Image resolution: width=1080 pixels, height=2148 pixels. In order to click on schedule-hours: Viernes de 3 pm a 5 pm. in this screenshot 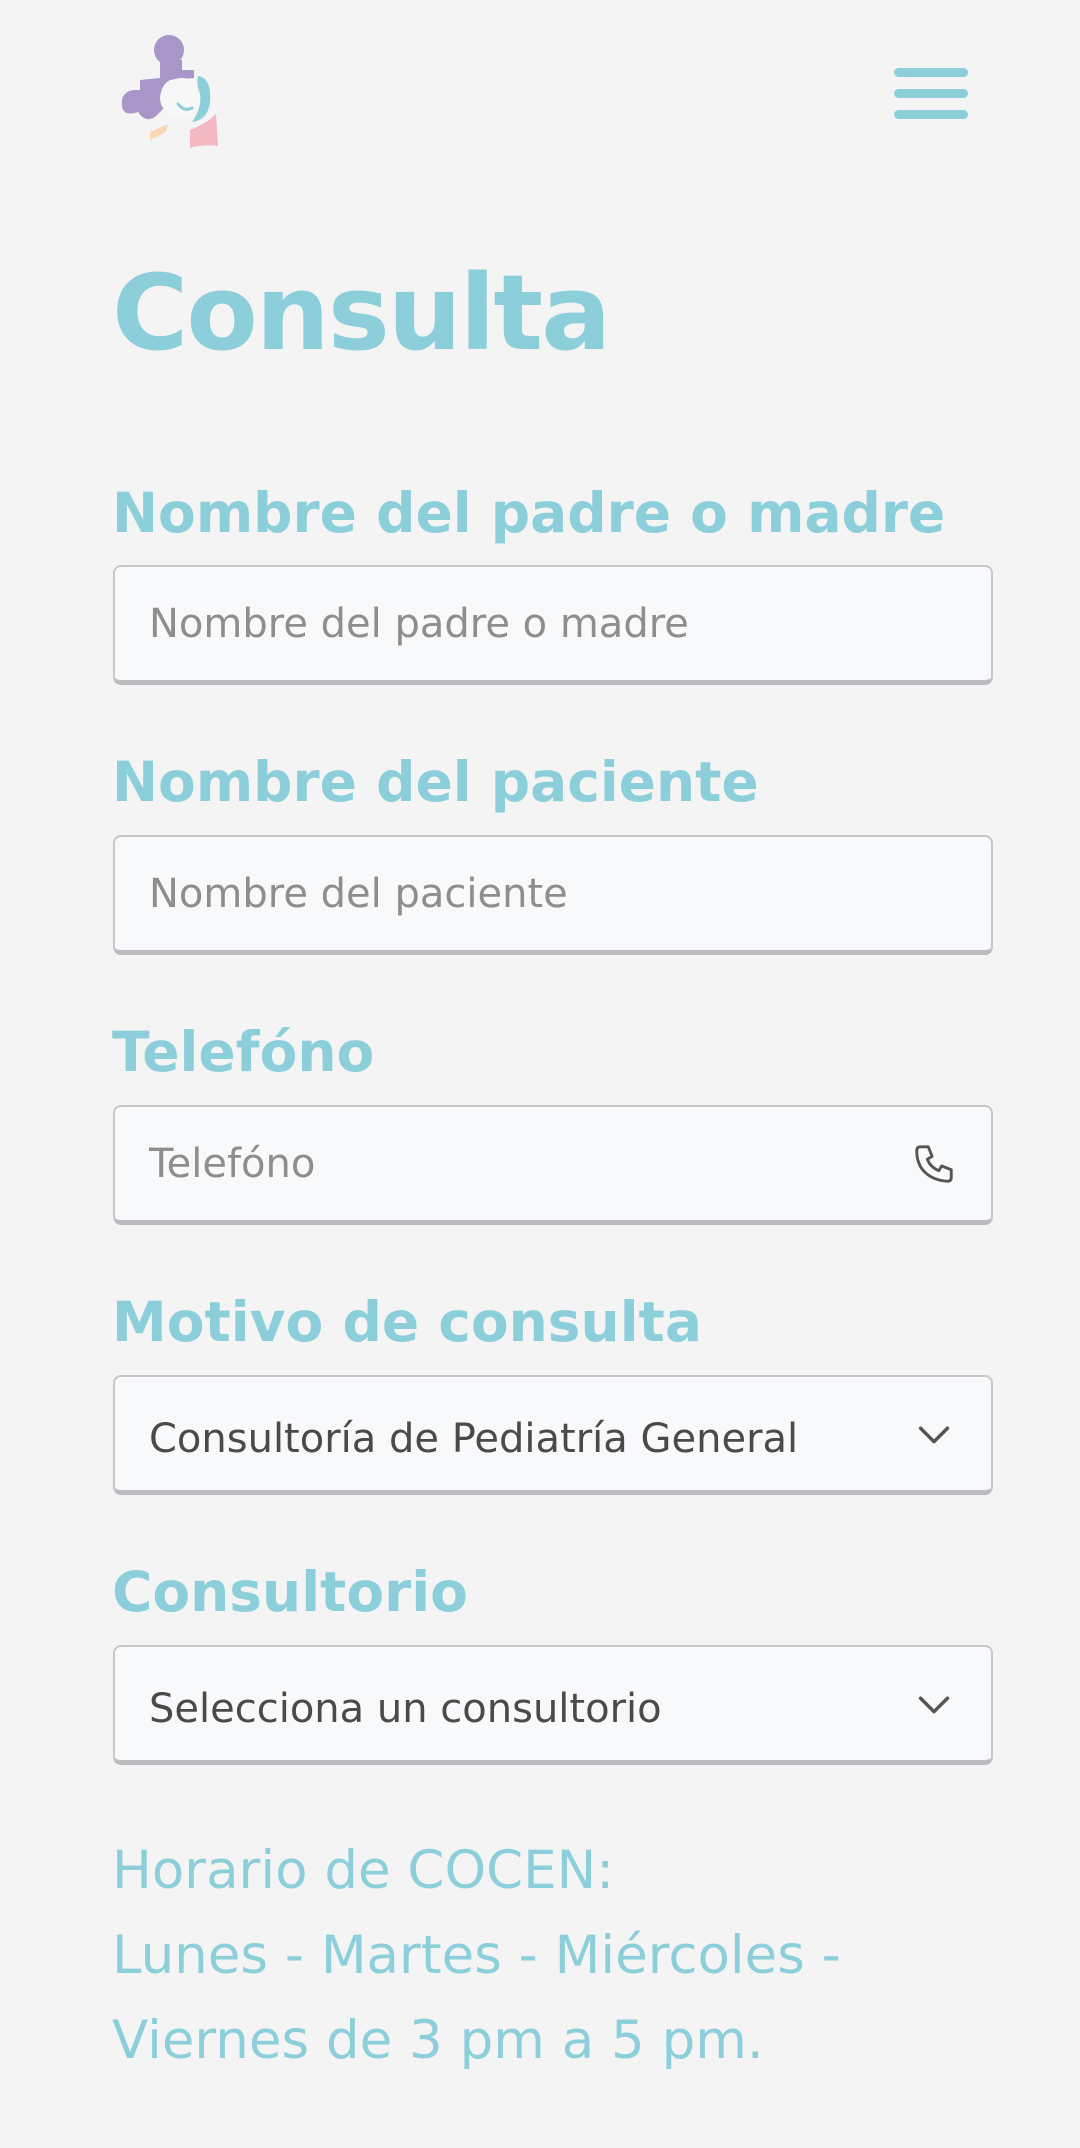, I will do `click(438, 2040)`.